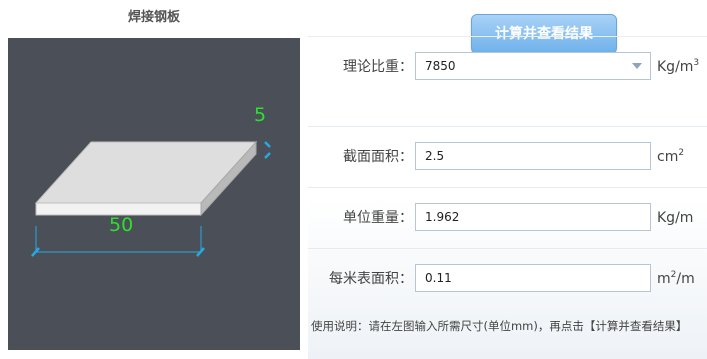 The image size is (707, 359). What do you see at coordinates (440, 66) in the screenshot?
I see `density-value: 7850` at bounding box center [440, 66].